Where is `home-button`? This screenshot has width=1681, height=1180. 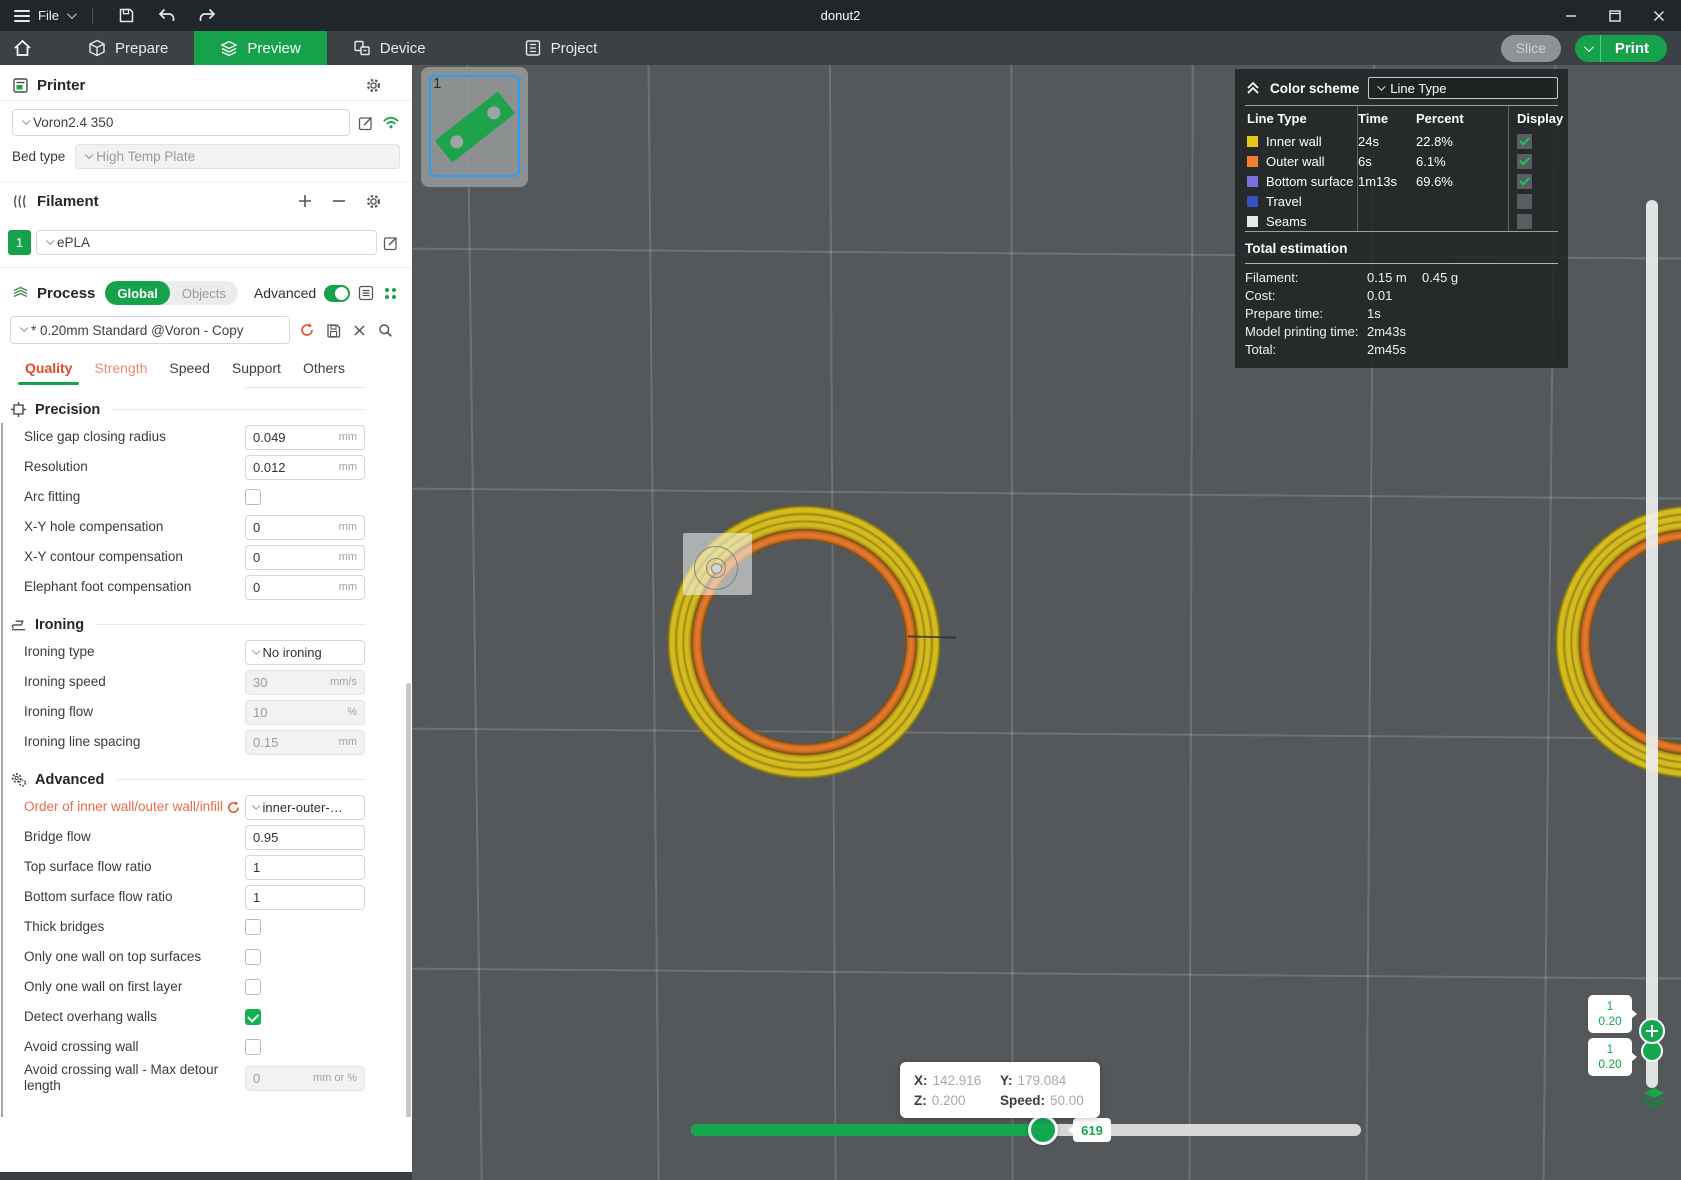
home-button is located at coordinates (22, 48).